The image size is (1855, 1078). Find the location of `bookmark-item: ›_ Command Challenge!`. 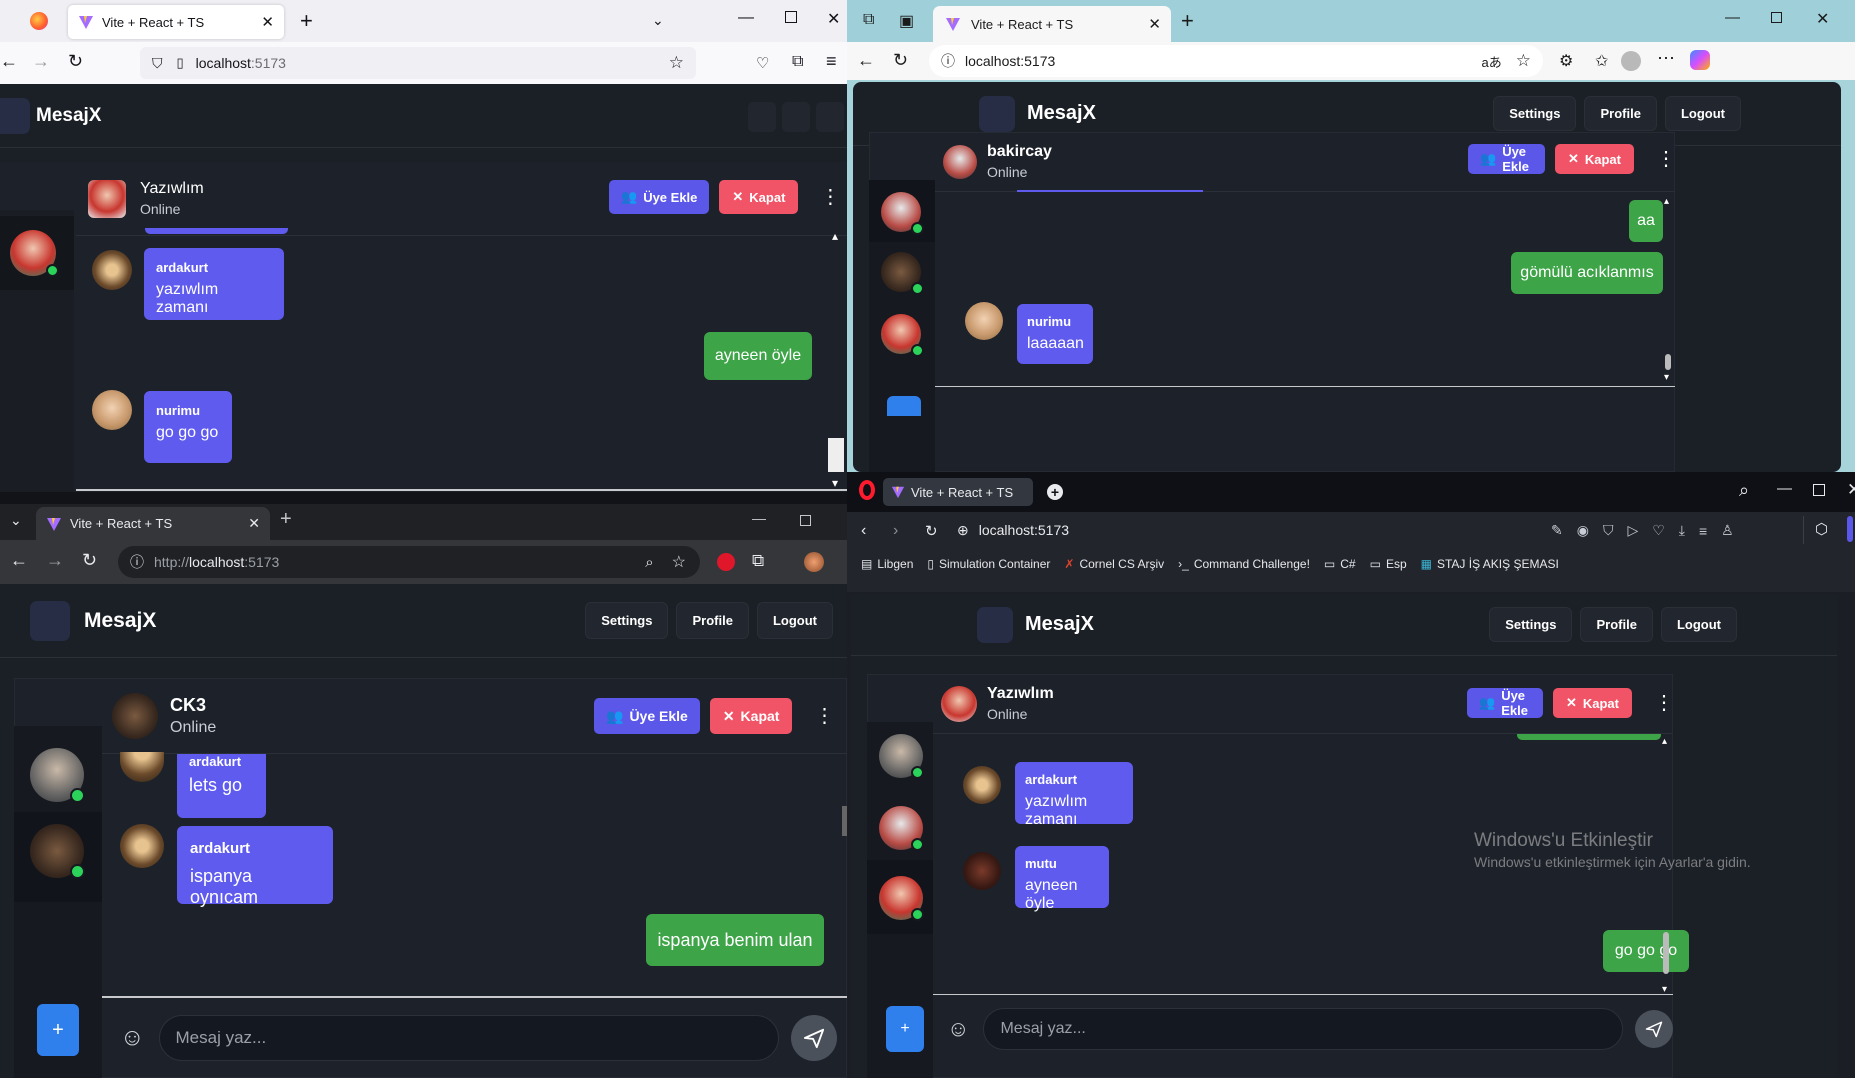

bookmark-item: ›_ Command Challenge! is located at coordinates (1244, 564).